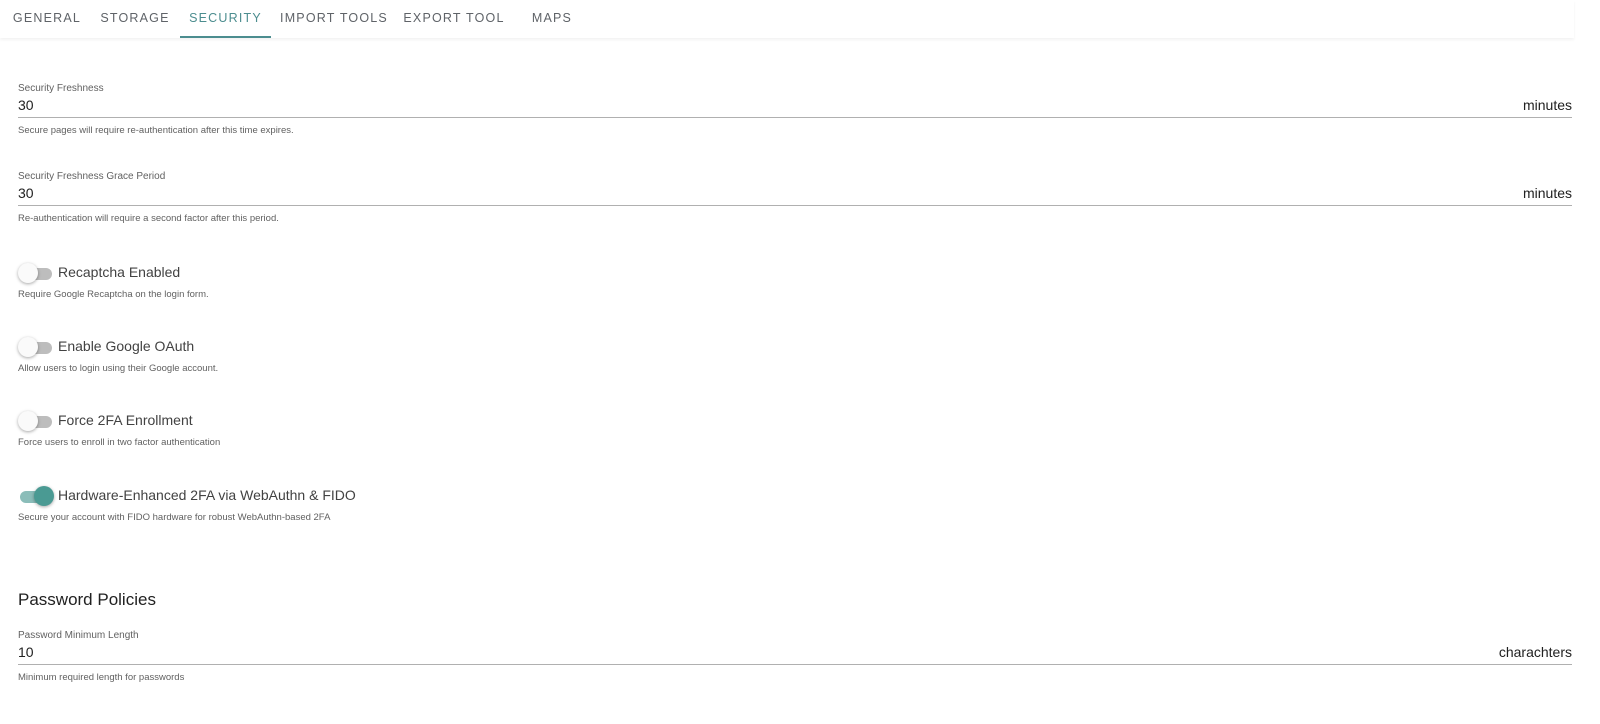 The width and height of the screenshot is (1600, 724). Describe the element at coordinates (1535, 652) in the screenshot. I see `password-min-length-suffix: charachters` at that location.